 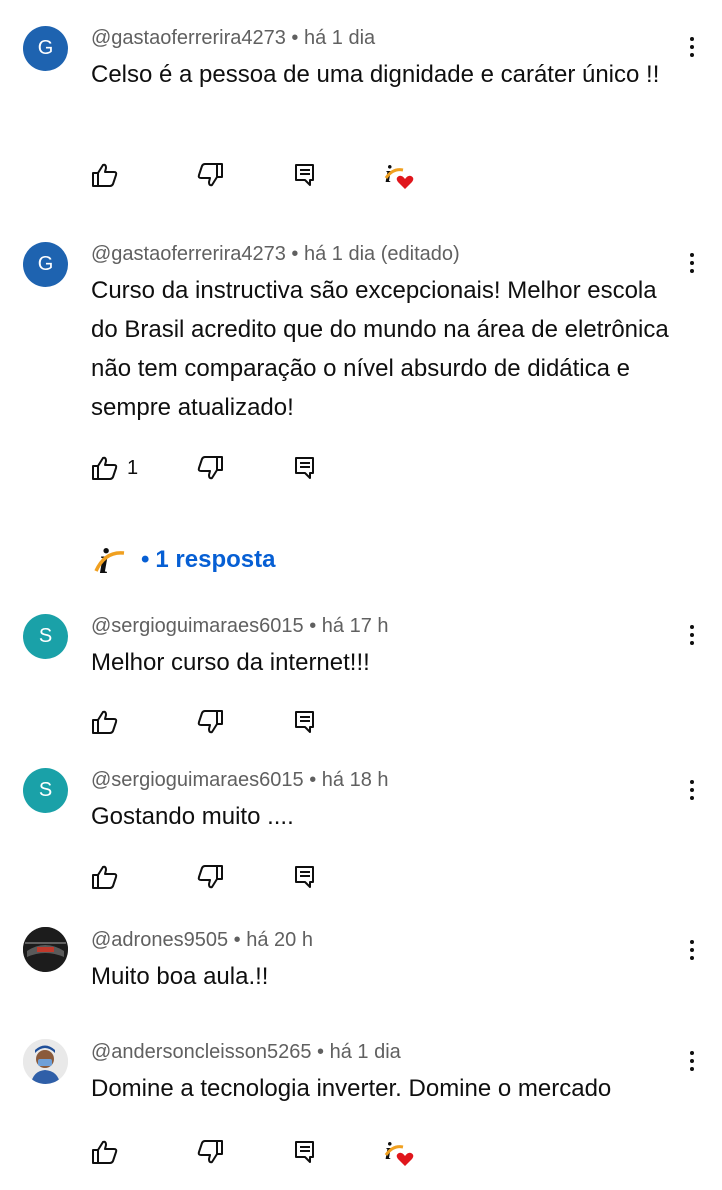 What do you see at coordinates (201, 1052) in the screenshot?
I see `author-name: @andersoncleisson5265` at bounding box center [201, 1052].